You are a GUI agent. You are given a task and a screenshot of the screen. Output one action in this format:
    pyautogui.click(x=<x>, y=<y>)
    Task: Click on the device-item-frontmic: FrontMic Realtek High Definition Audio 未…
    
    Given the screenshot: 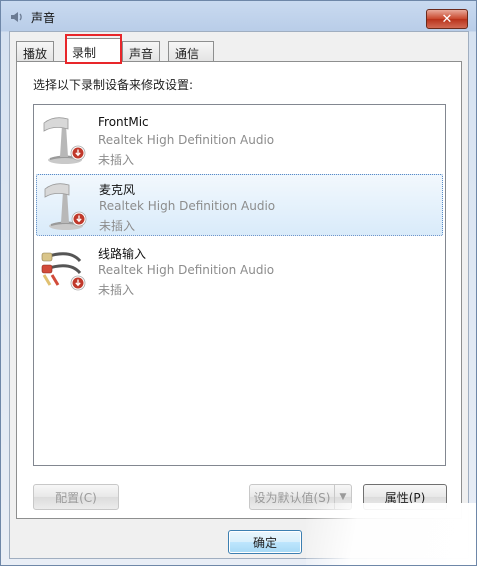 What is the action you would take?
    pyautogui.click(x=239, y=140)
    